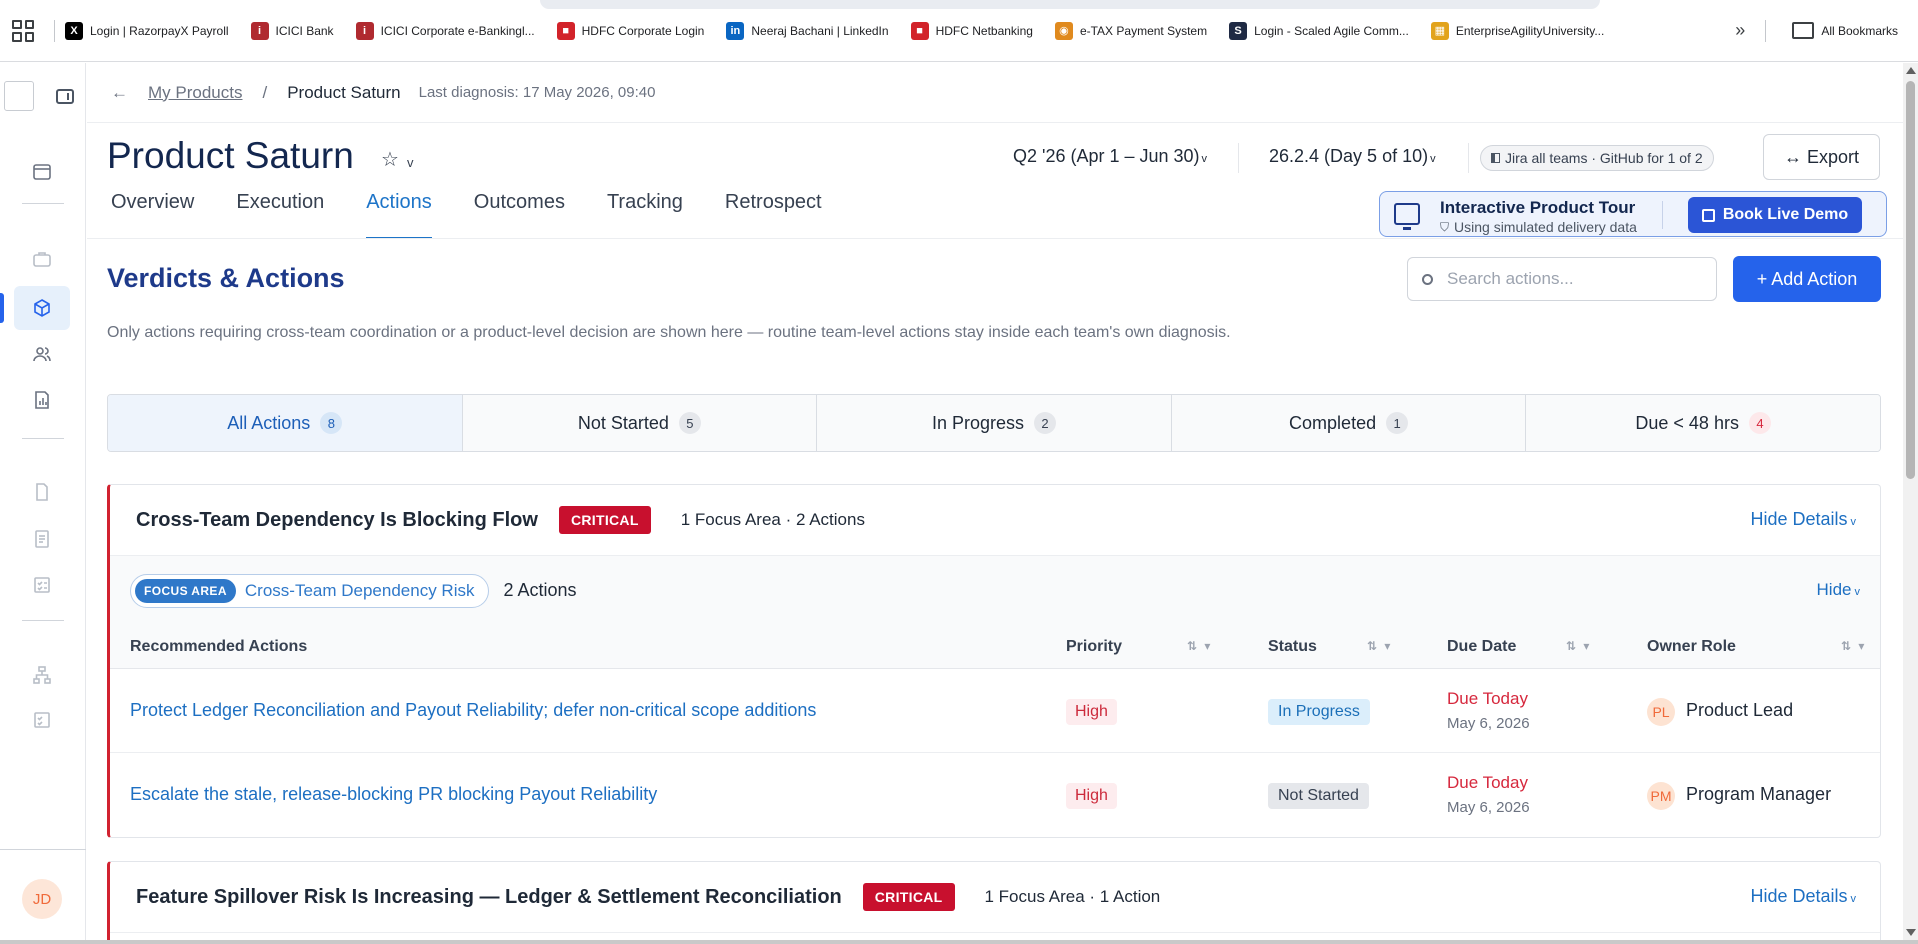 The width and height of the screenshot is (1918, 944). Describe the element at coordinates (19, 96) in the screenshot. I see `app-logo` at that location.